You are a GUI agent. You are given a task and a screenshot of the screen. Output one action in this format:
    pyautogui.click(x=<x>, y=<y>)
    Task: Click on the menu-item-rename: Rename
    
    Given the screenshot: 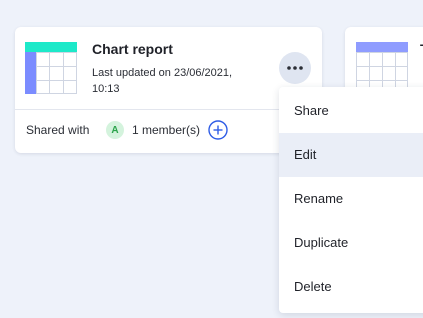 What is the action you would take?
    pyautogui.click(x=351, y=199)
    